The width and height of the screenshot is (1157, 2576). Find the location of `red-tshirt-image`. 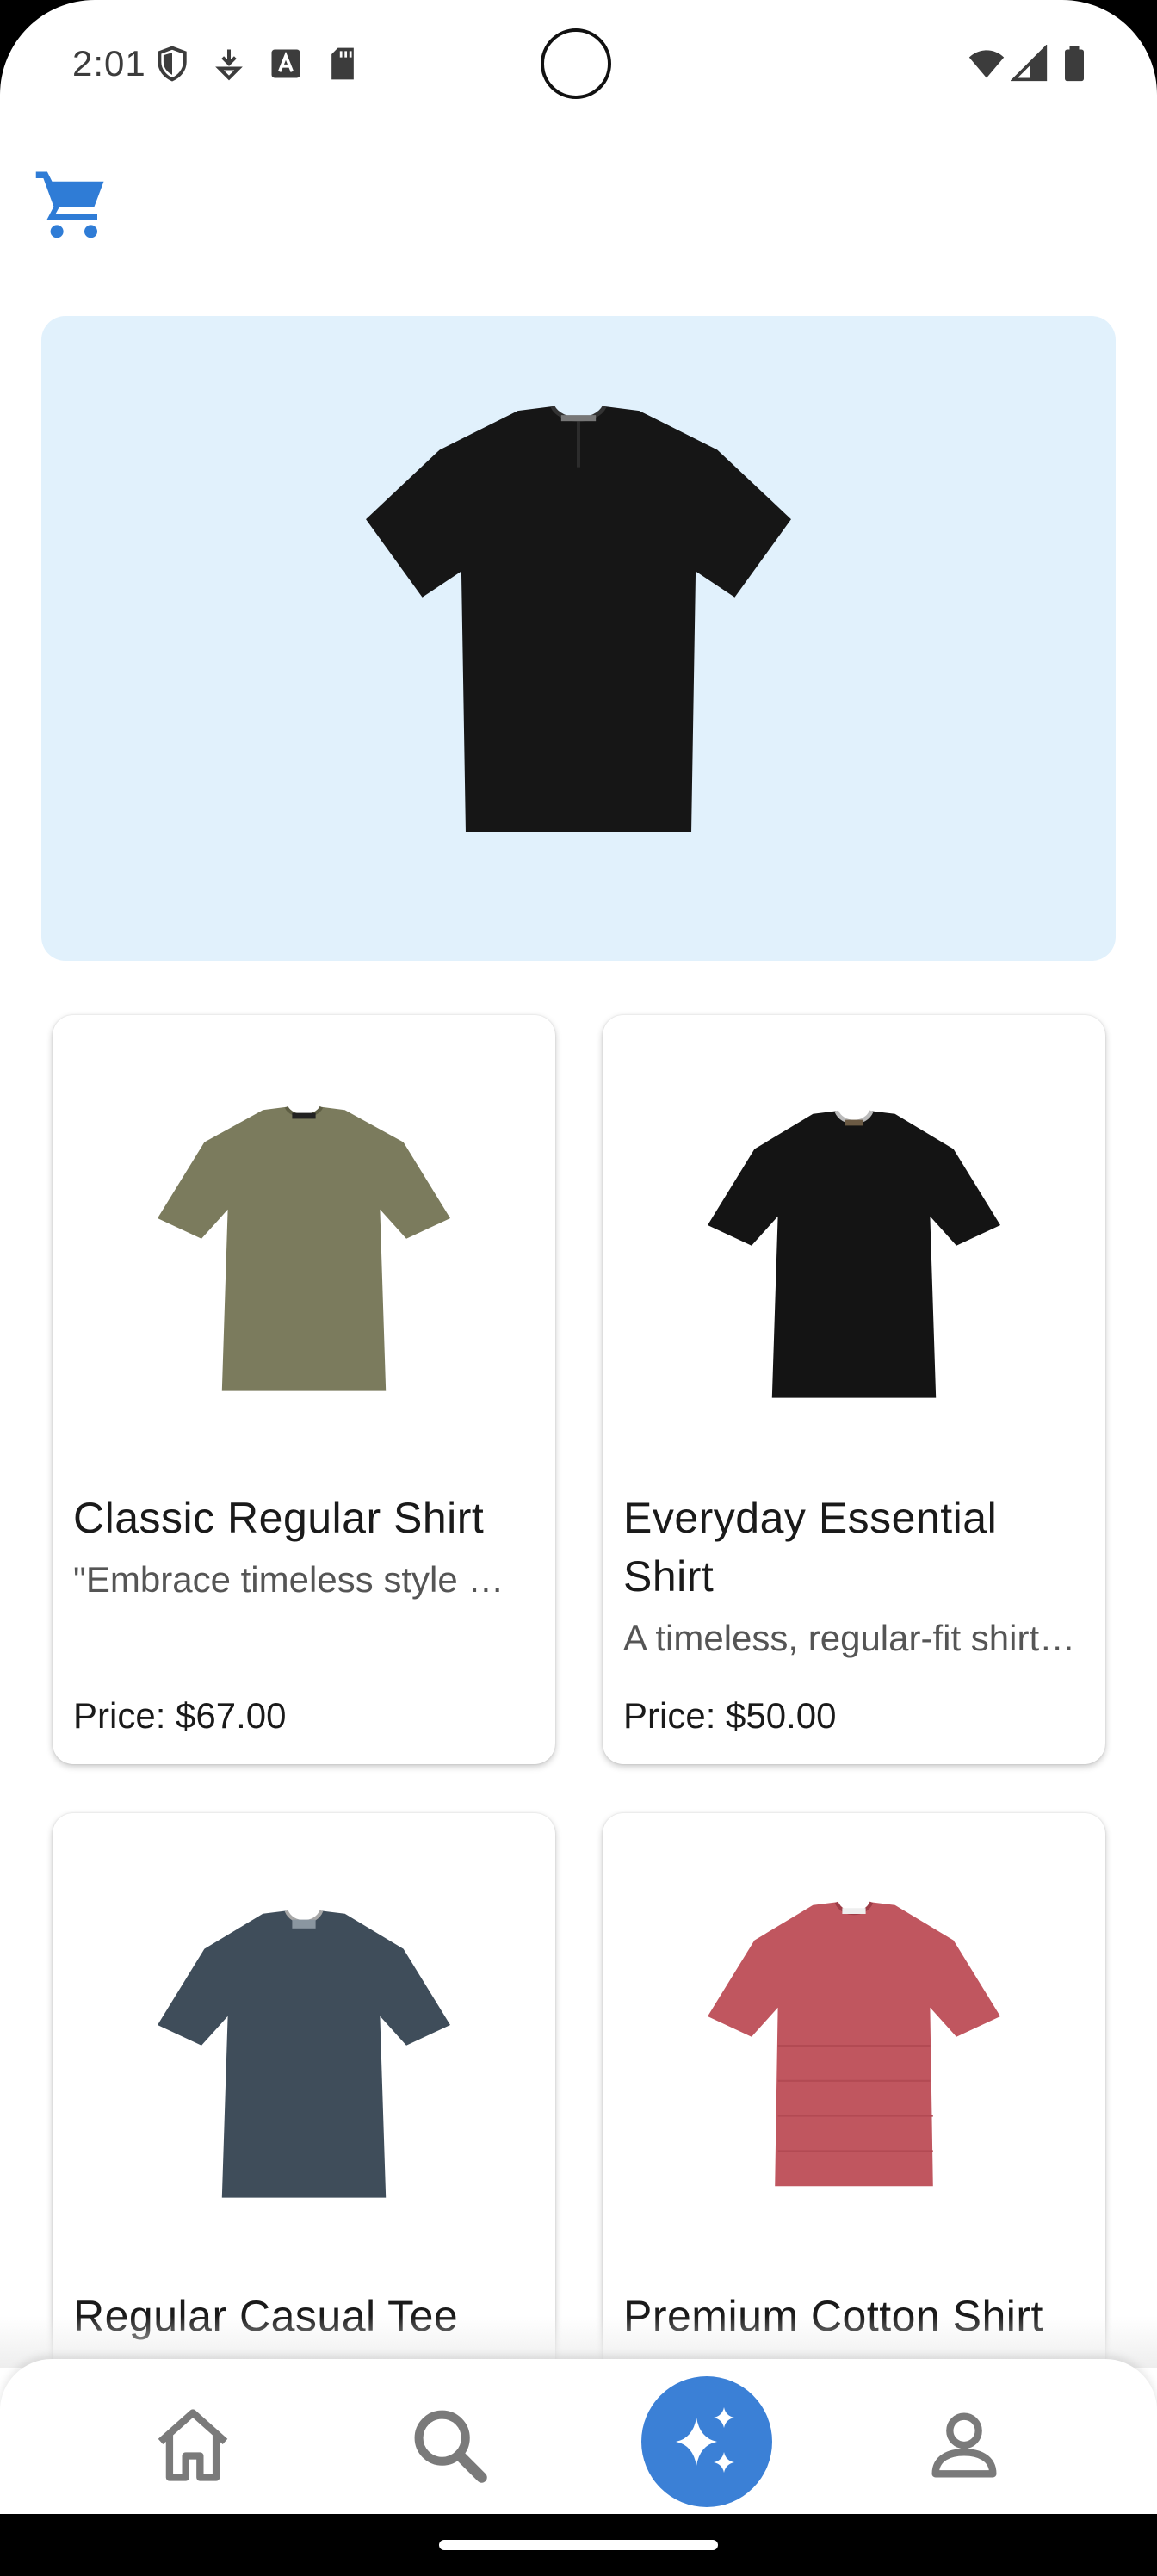

red-tshirt-image is located at coordinates (854, 2044).